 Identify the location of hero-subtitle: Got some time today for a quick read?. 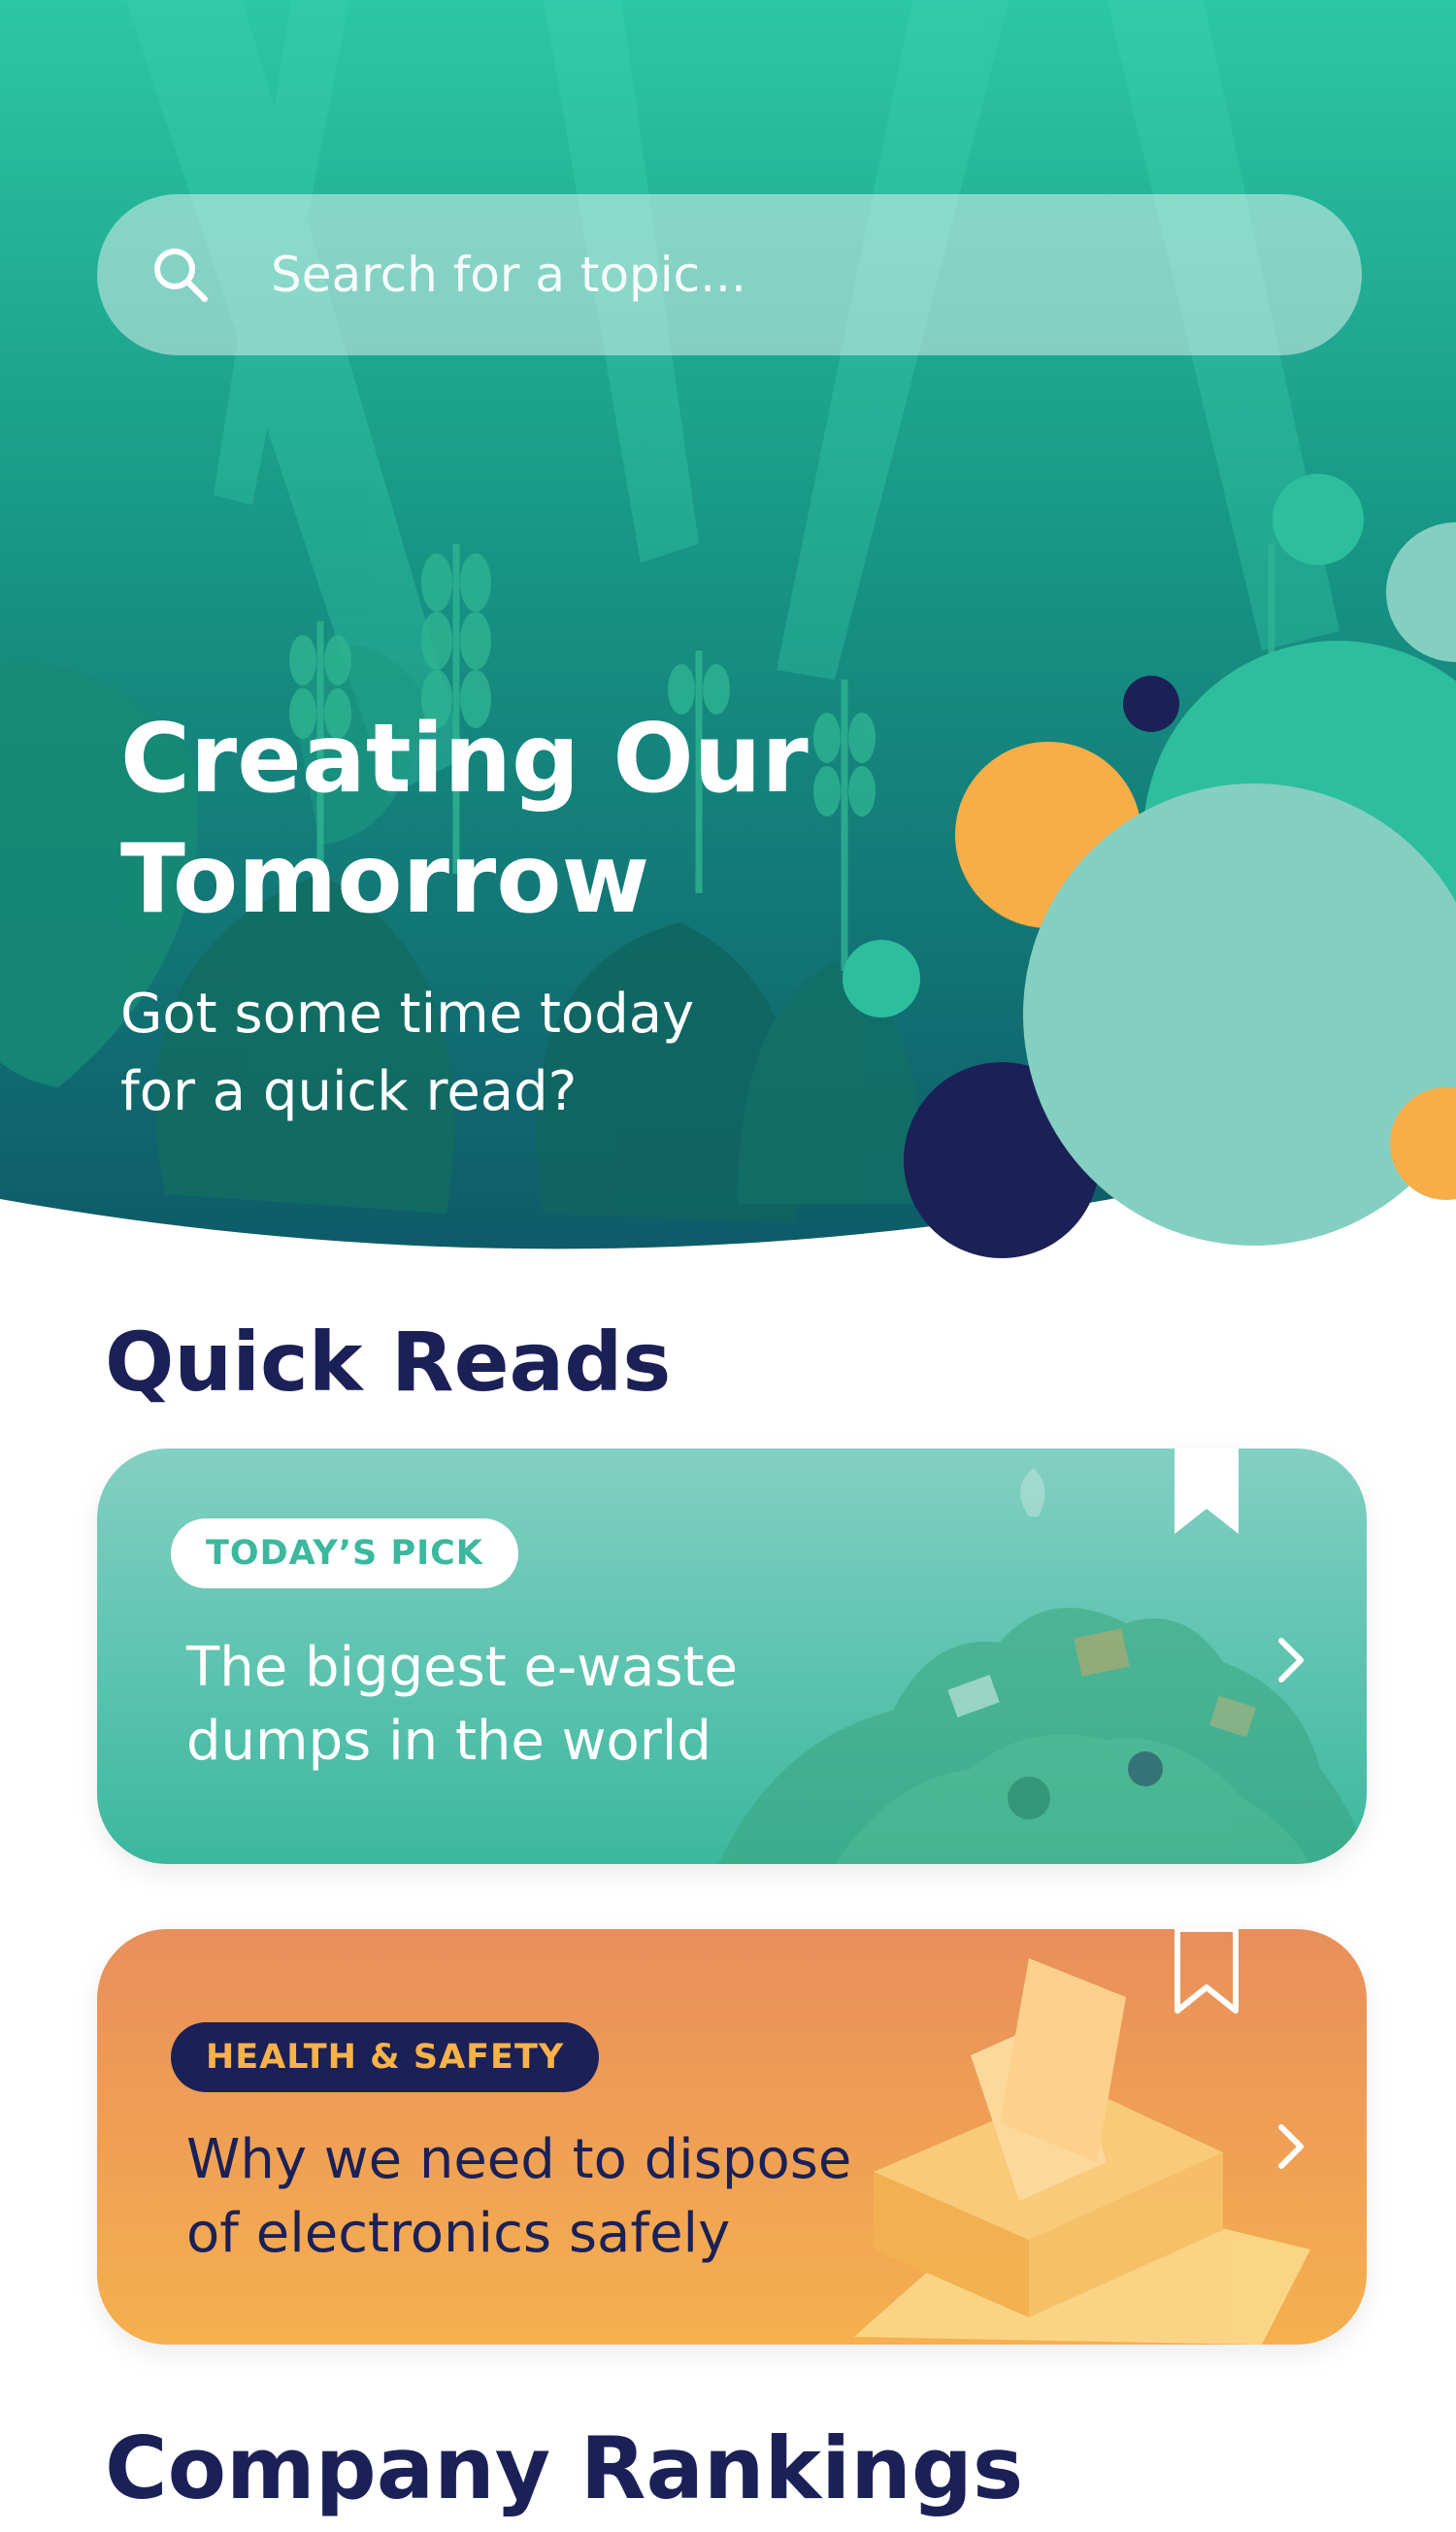
(407, 1053).